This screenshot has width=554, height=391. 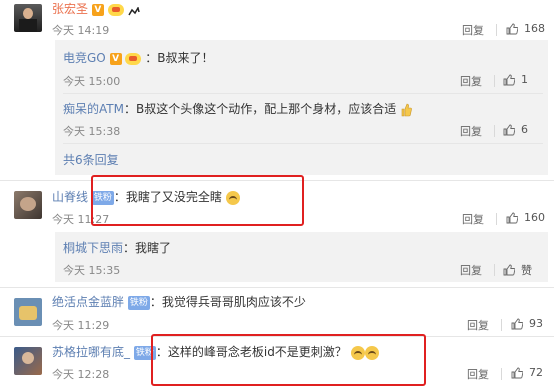 What do you see at coordinates (92, 270) in the screenshot?
I see `timestamp: 今天 15:35` at bounding box center [92, 270].